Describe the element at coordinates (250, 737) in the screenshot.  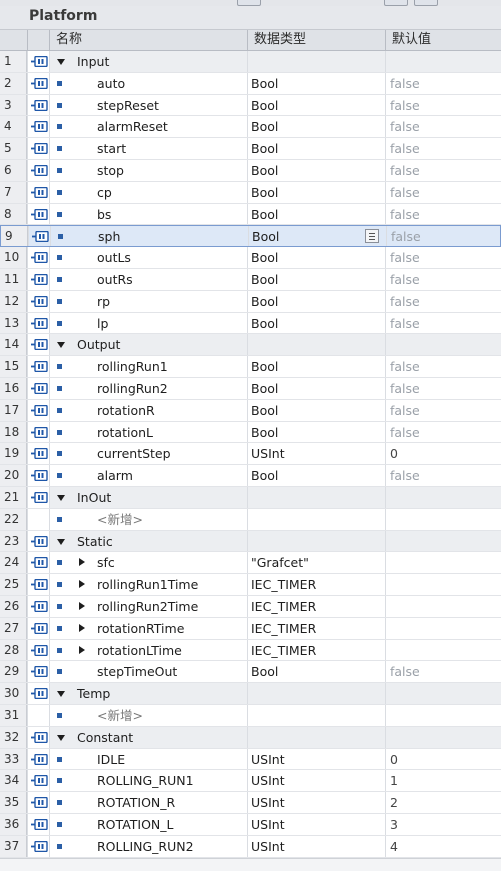
I see `section-row: 32 Constant` at that location.